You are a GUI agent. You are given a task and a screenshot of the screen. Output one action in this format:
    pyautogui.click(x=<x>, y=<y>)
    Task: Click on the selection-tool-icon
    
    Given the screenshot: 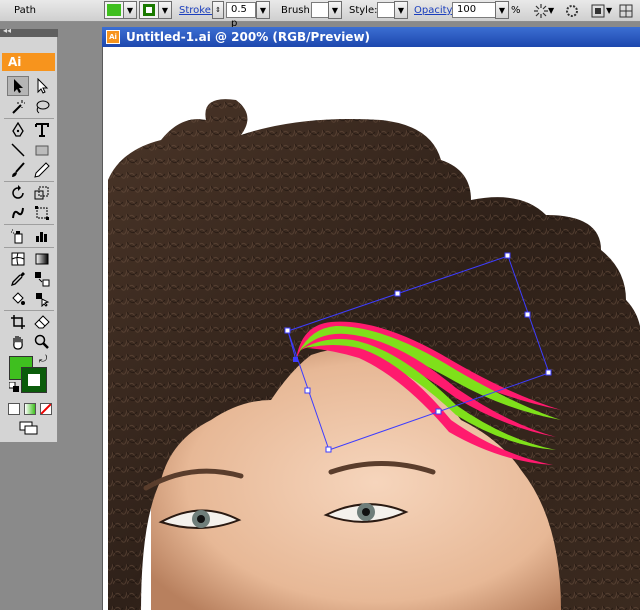 What is the action you would take?
    pyautogui.click(x=18, y=86)
    